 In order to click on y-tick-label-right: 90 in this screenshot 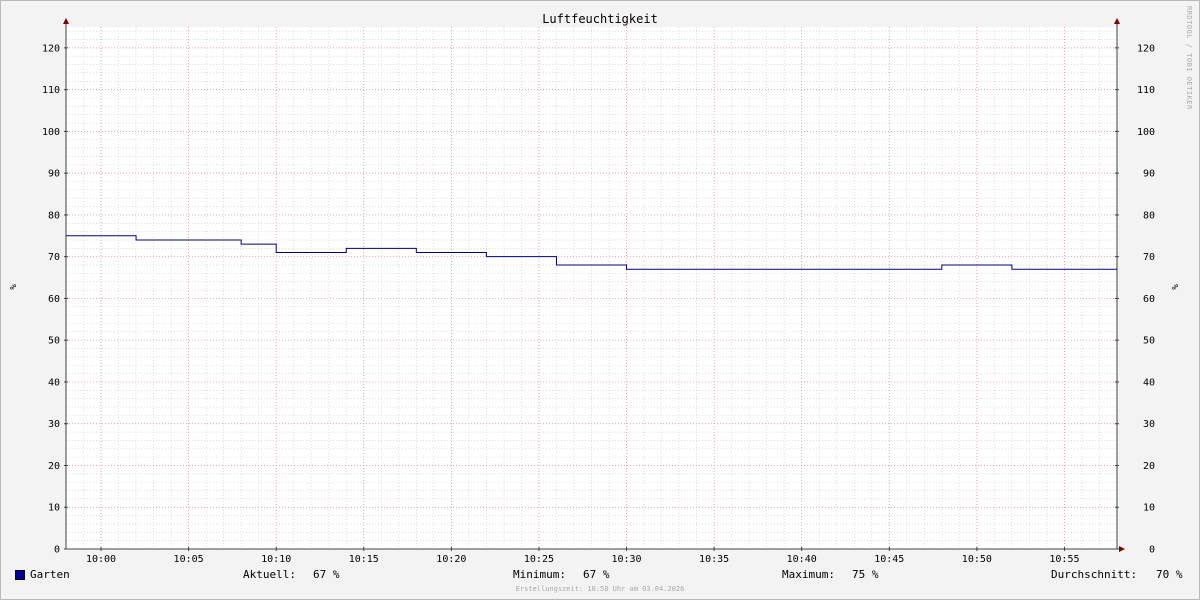, I will do `click(1149, 174)`.